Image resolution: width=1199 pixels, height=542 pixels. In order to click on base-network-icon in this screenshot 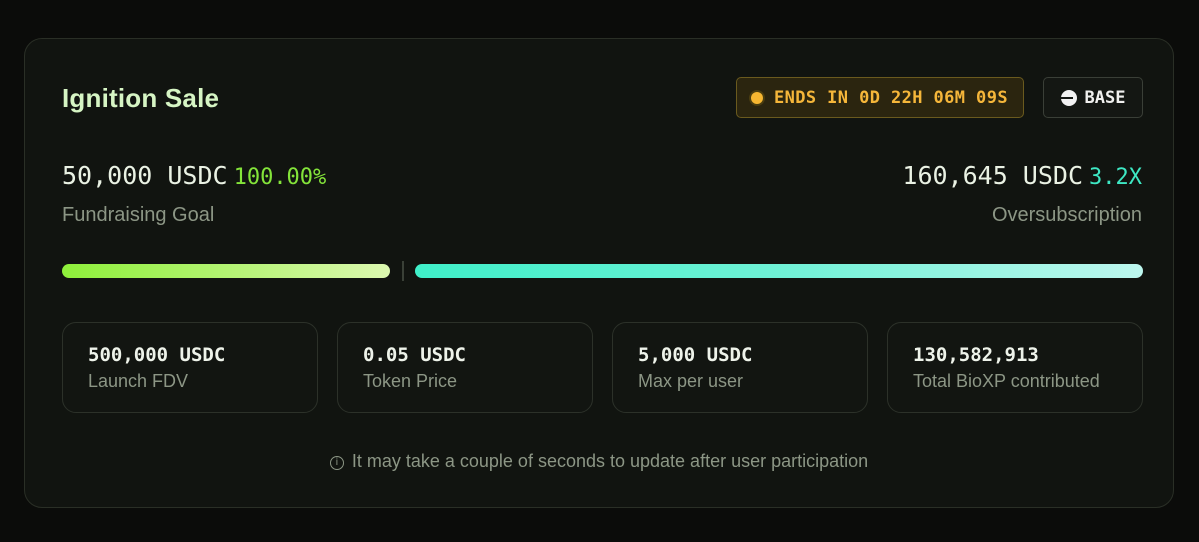, I will do `click(1068, 97)`.